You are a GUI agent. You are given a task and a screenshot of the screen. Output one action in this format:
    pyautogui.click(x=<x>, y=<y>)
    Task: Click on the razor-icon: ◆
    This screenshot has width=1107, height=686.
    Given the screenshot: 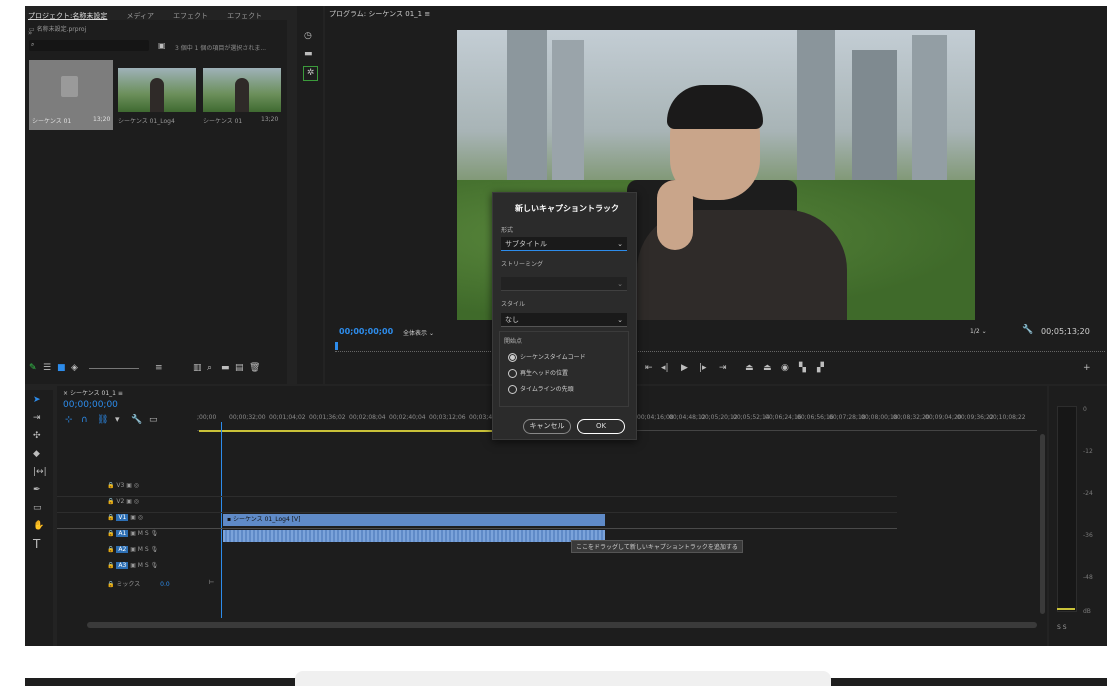 What is the action you would take?
    pyautogui.click(x=36, y=454)
    